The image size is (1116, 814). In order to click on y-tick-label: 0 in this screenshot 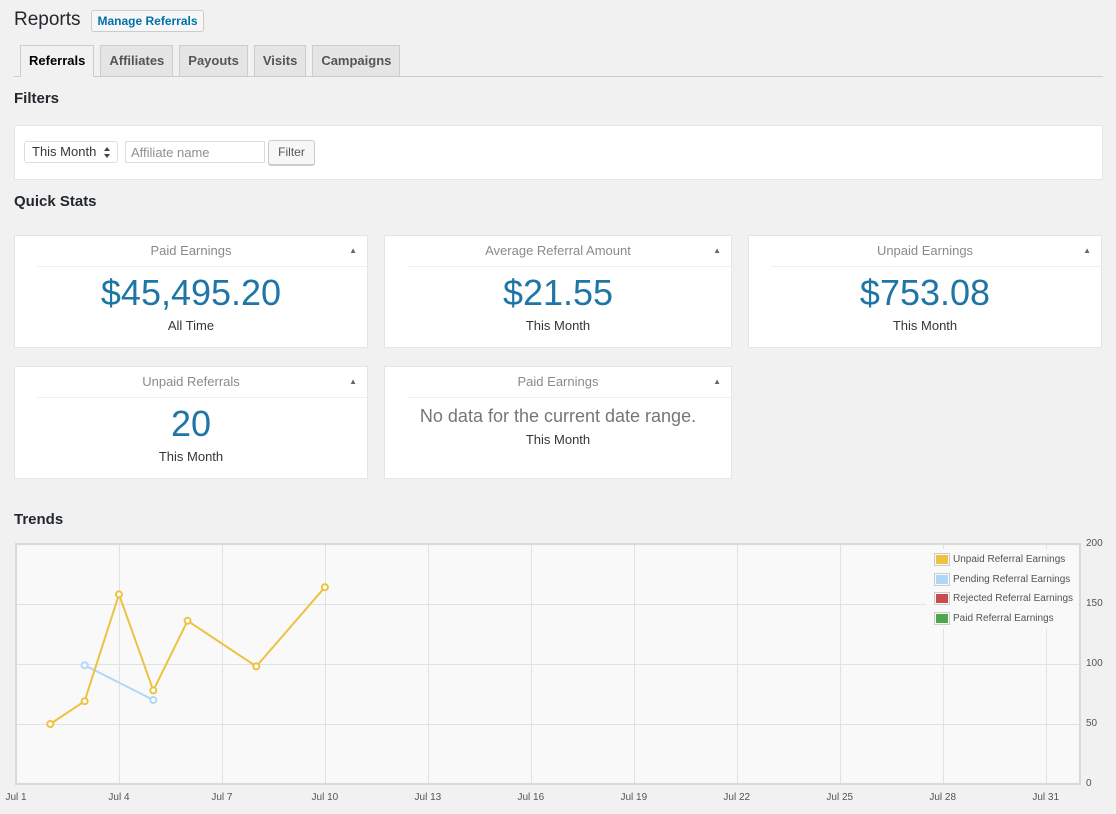, I will do `click(1089, 783)`.